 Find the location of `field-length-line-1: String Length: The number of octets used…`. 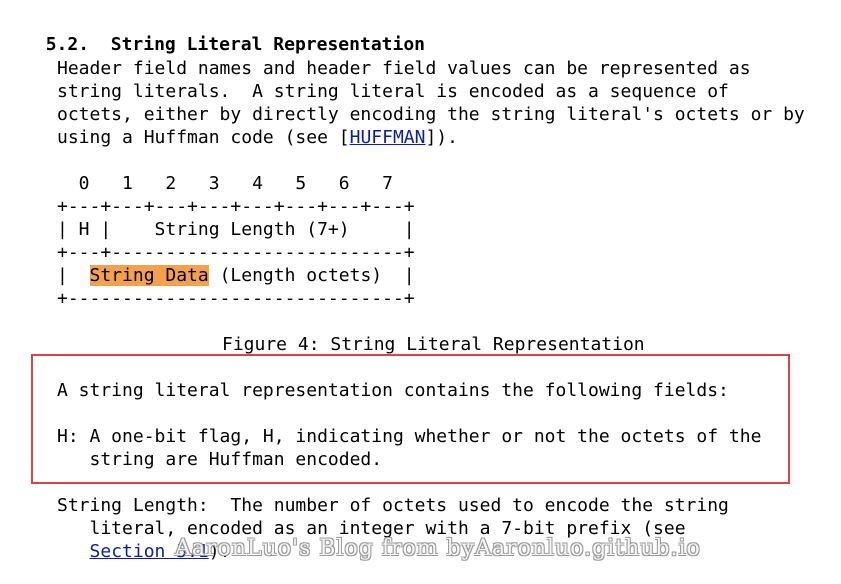

field-length-line-1: String Length: The number of octets used… is located at coordinates (393, 505).